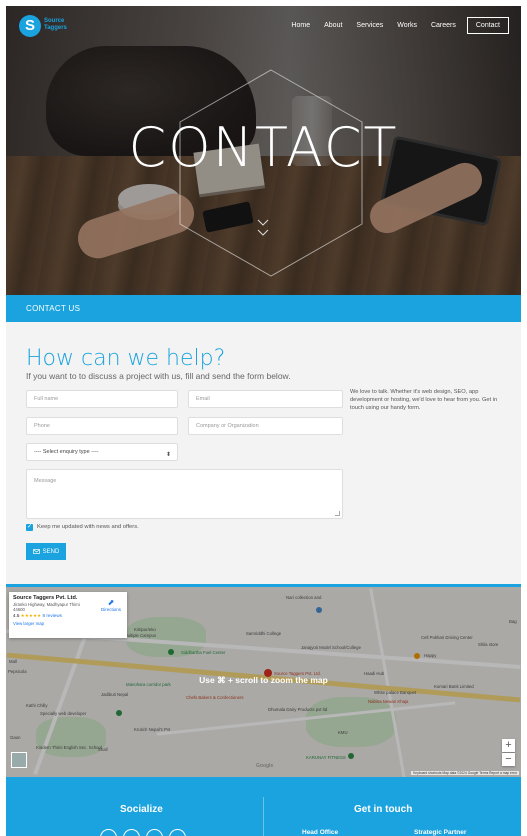 This screenshot has width=527, height=836. Describe the element at coordinates (19, 760) in the screenshot. I see `map-layer-thumbnail` at that location.